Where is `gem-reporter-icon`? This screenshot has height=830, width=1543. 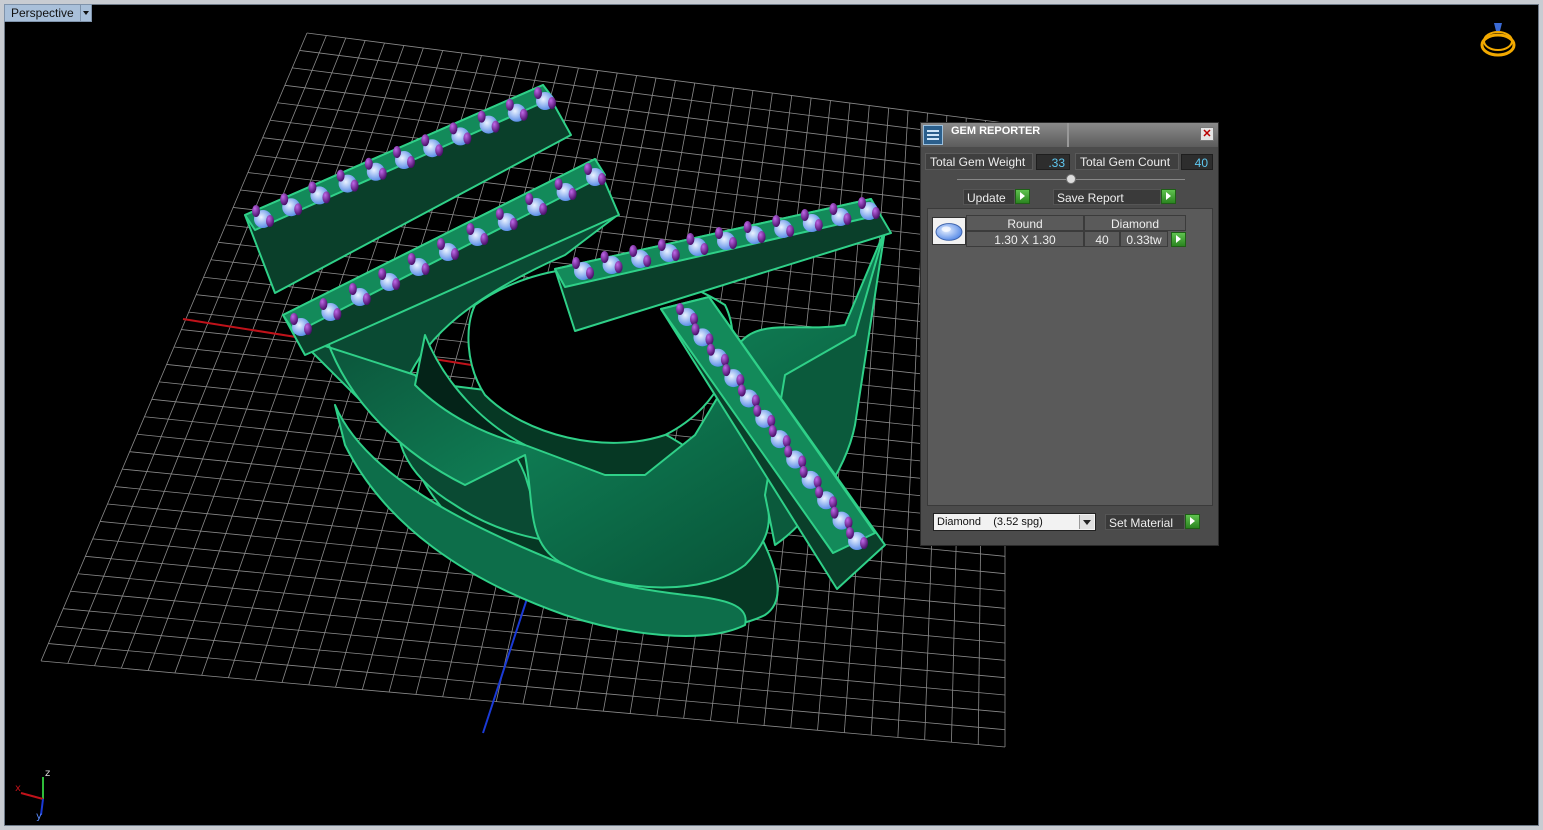
gem-reporter-icon is located at coordinates (933, 135).